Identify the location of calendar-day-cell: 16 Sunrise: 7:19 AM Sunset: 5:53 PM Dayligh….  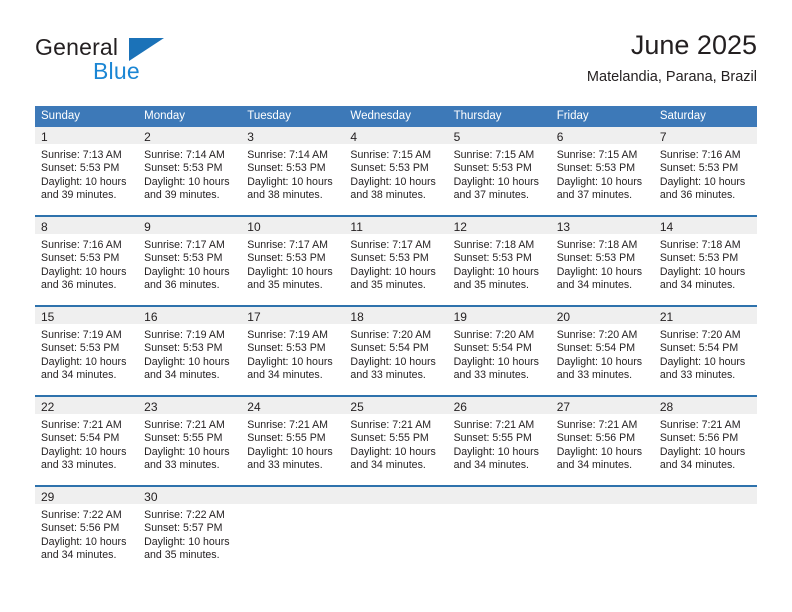
(190, 350).